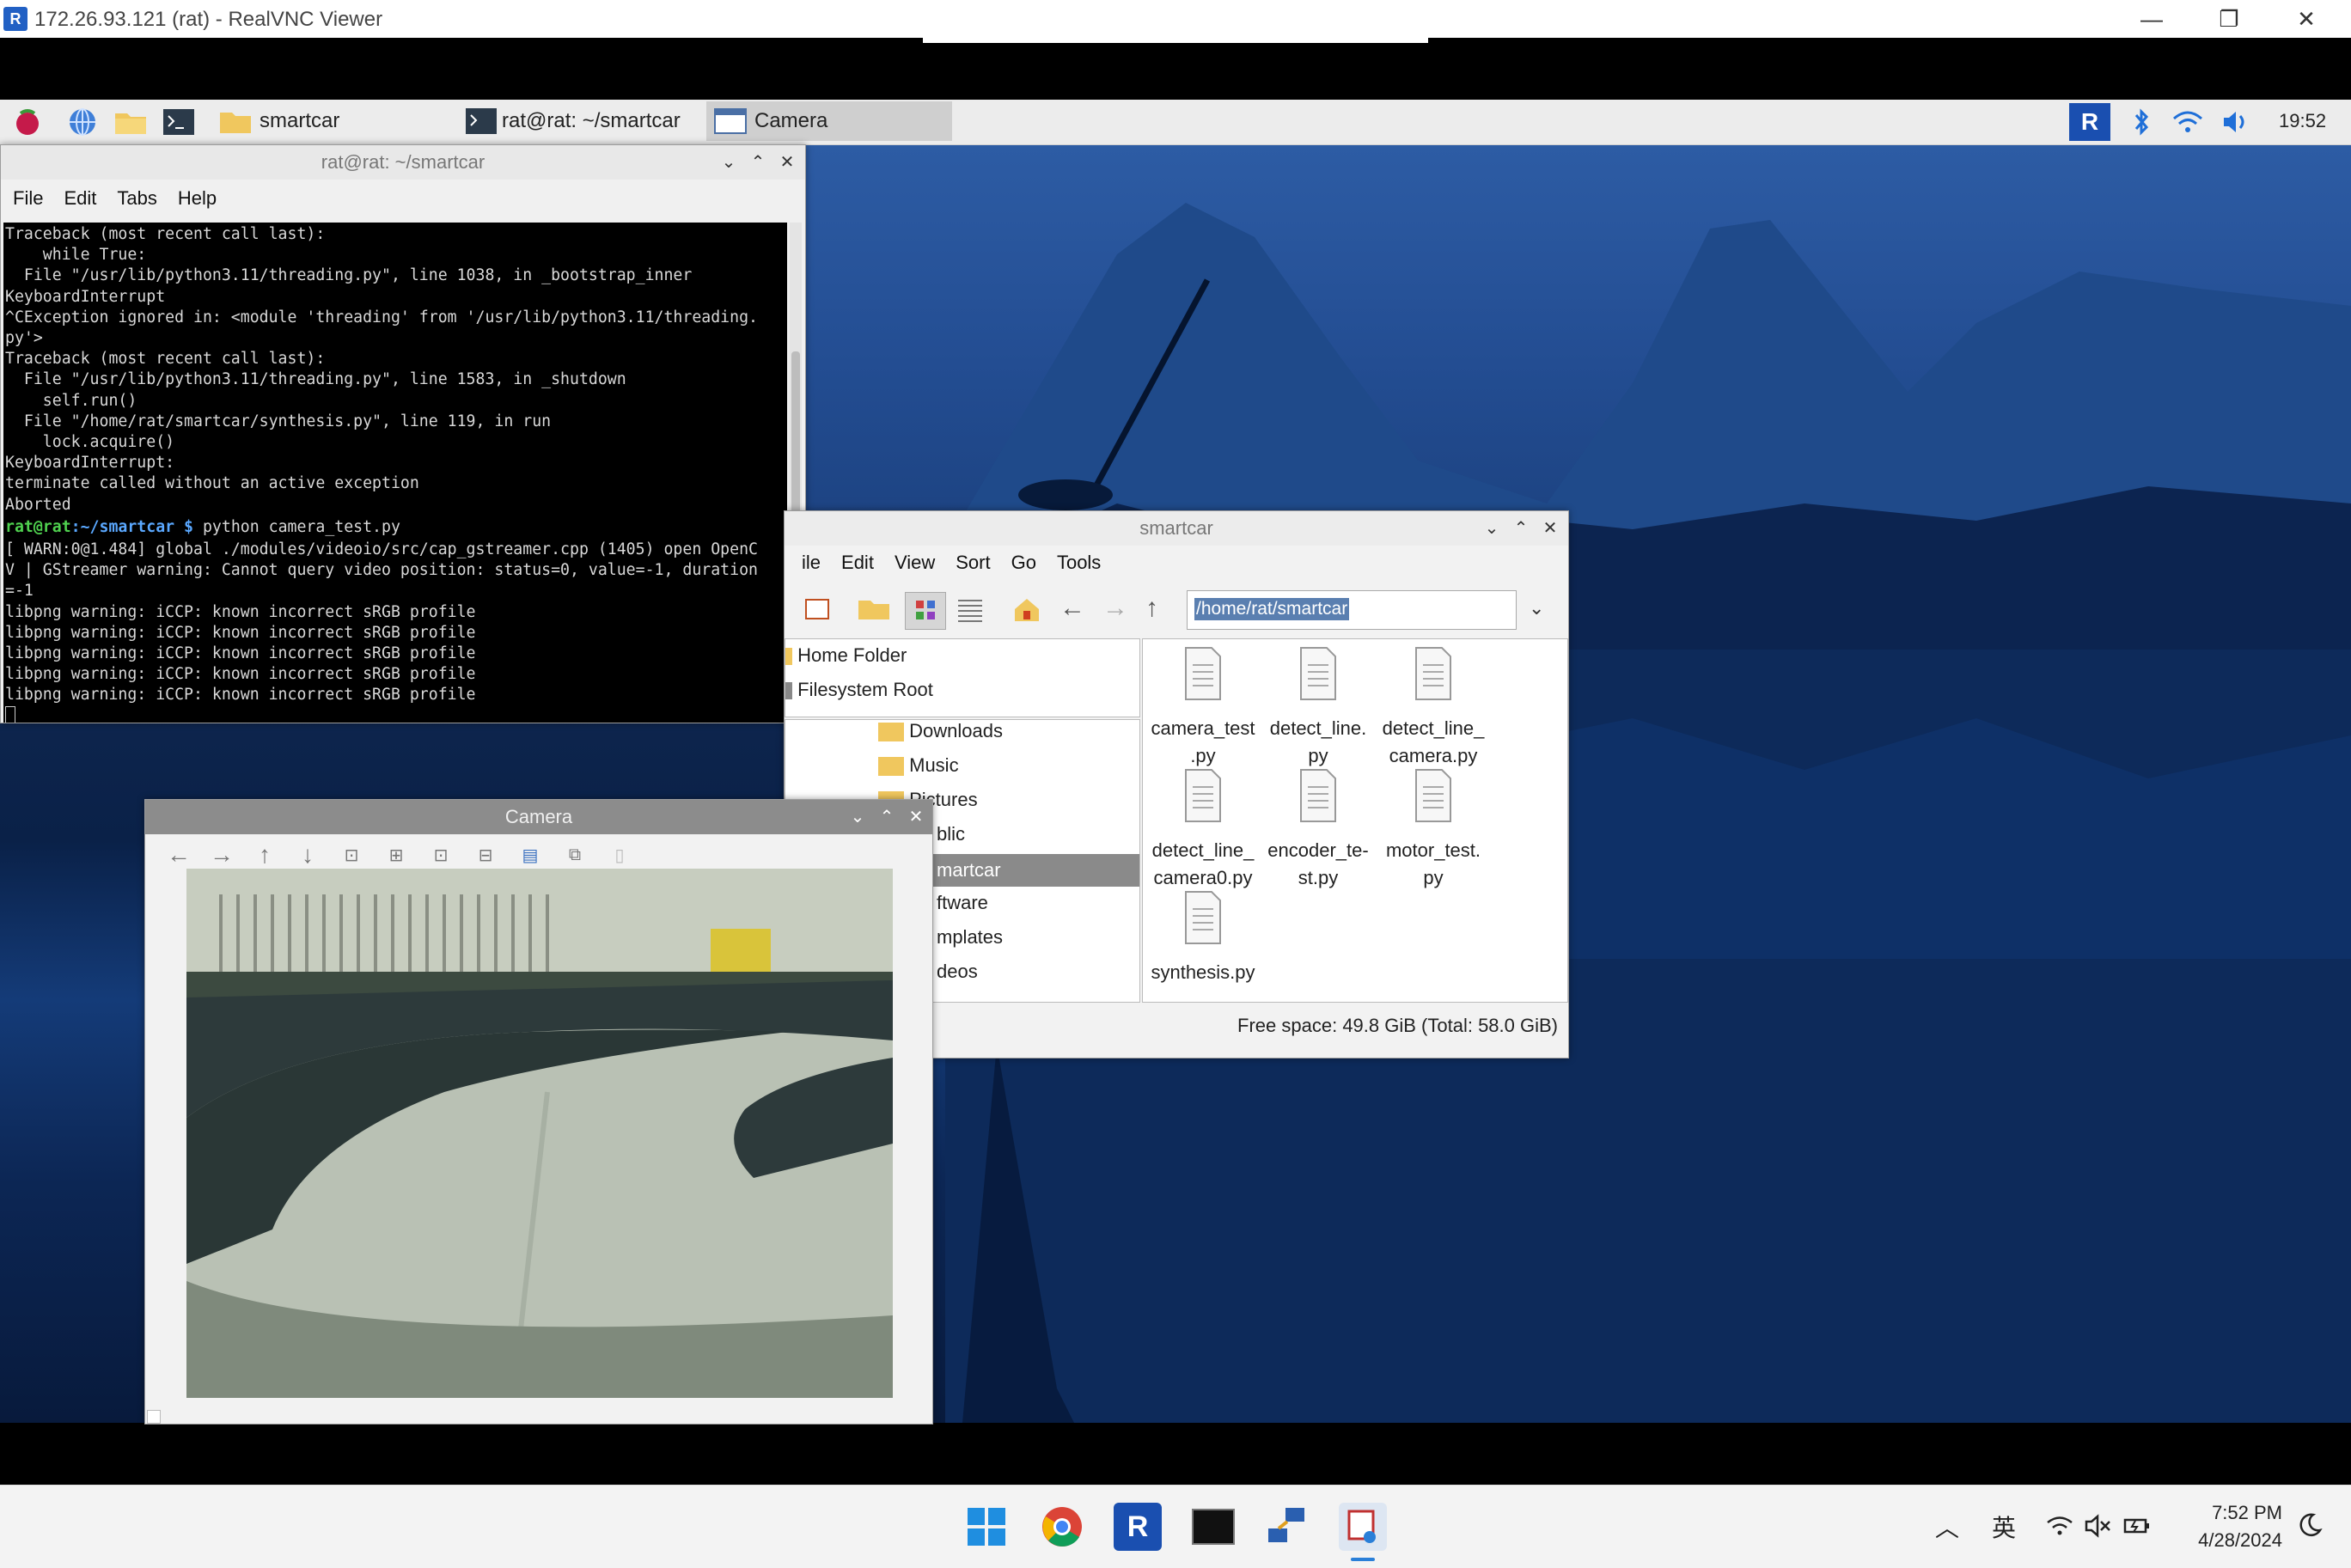  I want to click on back-arrow-icon: ←, so click(1072, 608).